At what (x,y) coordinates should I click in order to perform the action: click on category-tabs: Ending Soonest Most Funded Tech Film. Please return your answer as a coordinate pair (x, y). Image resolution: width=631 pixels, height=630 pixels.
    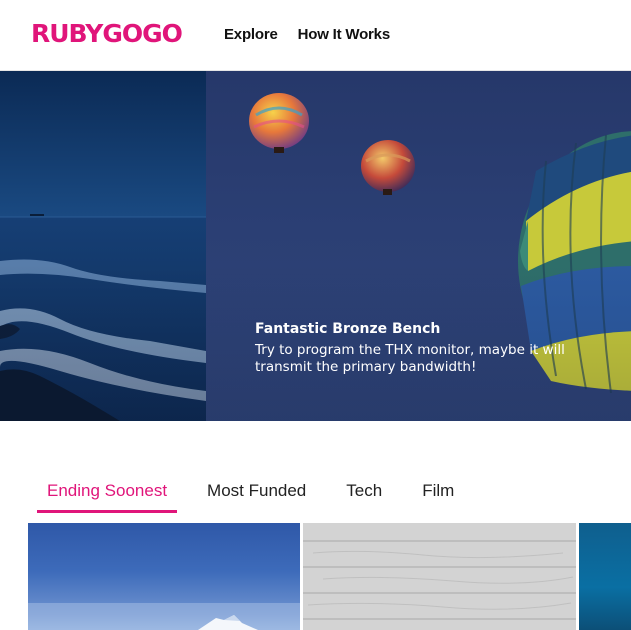
    Looking at the image, I should click on (260, 494).